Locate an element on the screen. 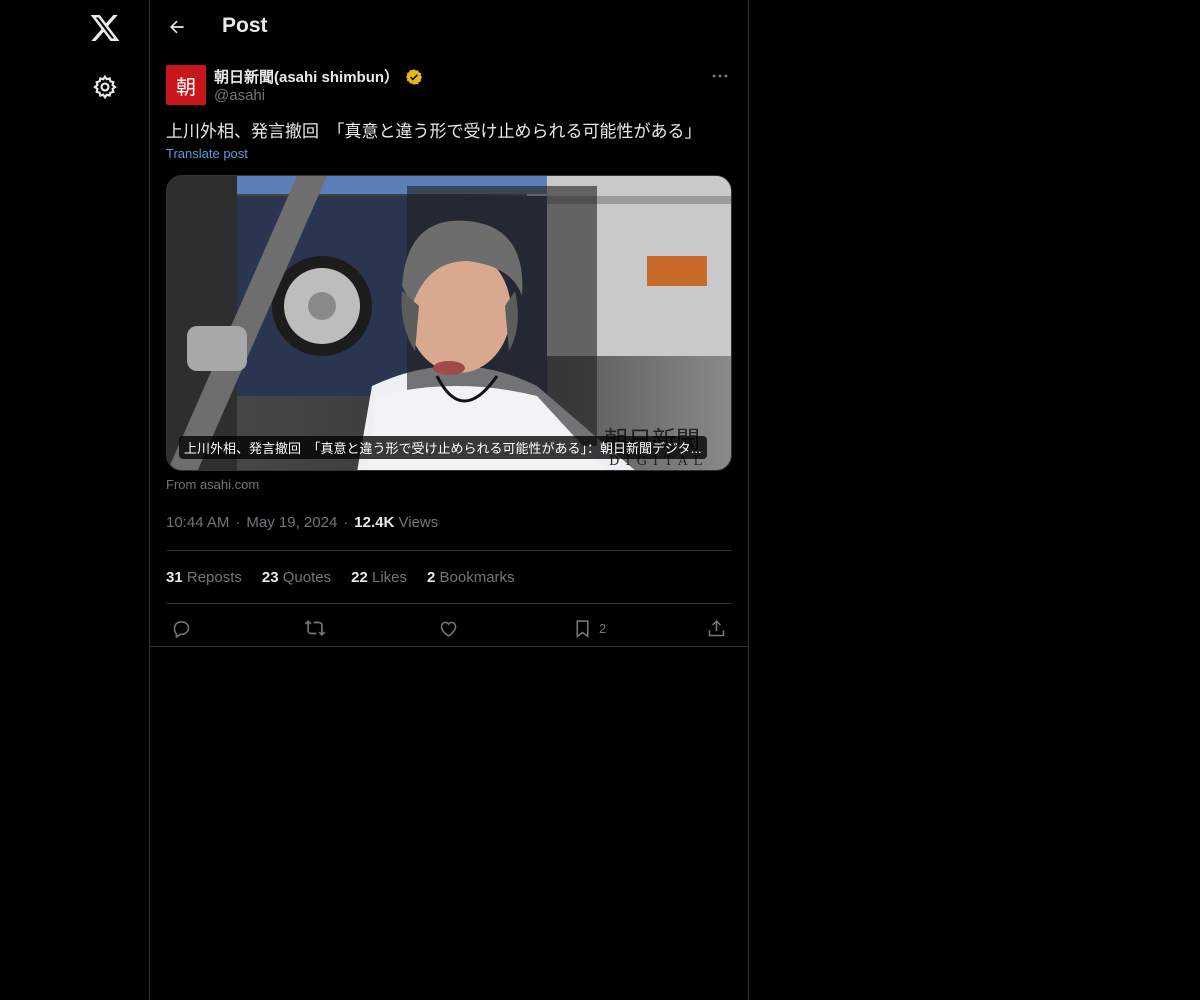 The width and height of the screenshot is (1200, 1000). card-image: 朝日新聞 DIGITAL is located at coordinates (449, 323).